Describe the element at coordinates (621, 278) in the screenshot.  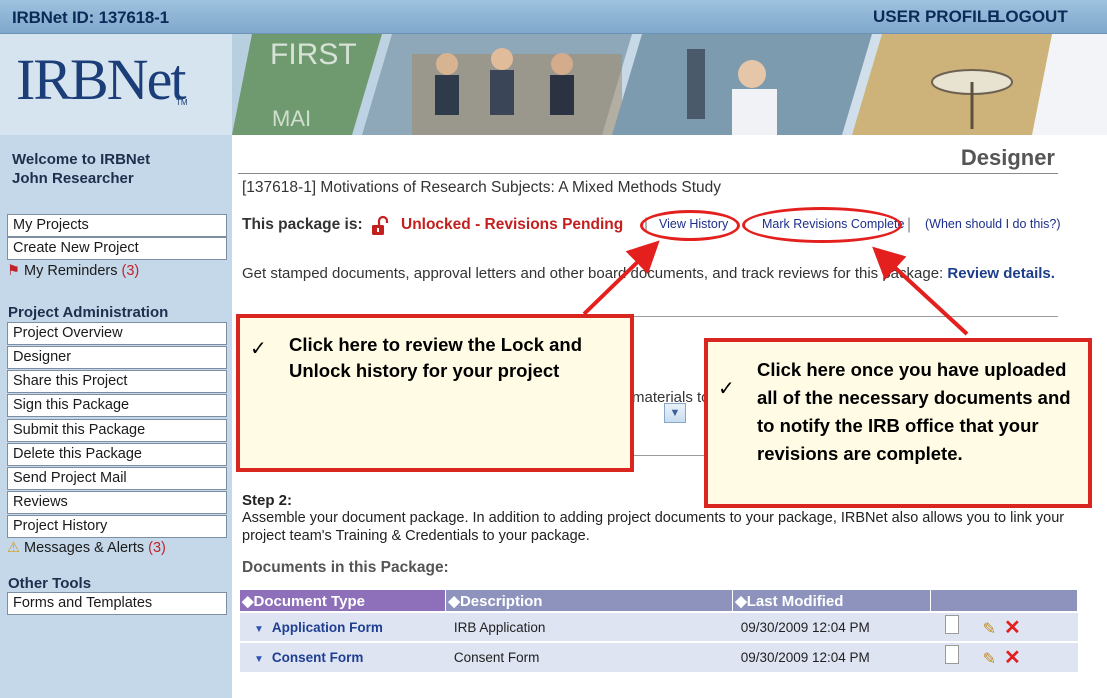
I see `arrow-to-view-history` at that location.